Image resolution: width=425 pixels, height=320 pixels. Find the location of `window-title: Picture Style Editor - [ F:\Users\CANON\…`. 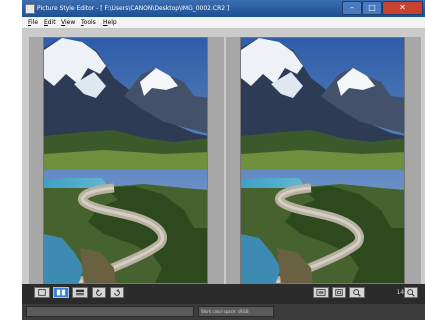

window-title: Picture Style Editor - [ F:\Users\CANON\… is located at coordinates (133, 8).